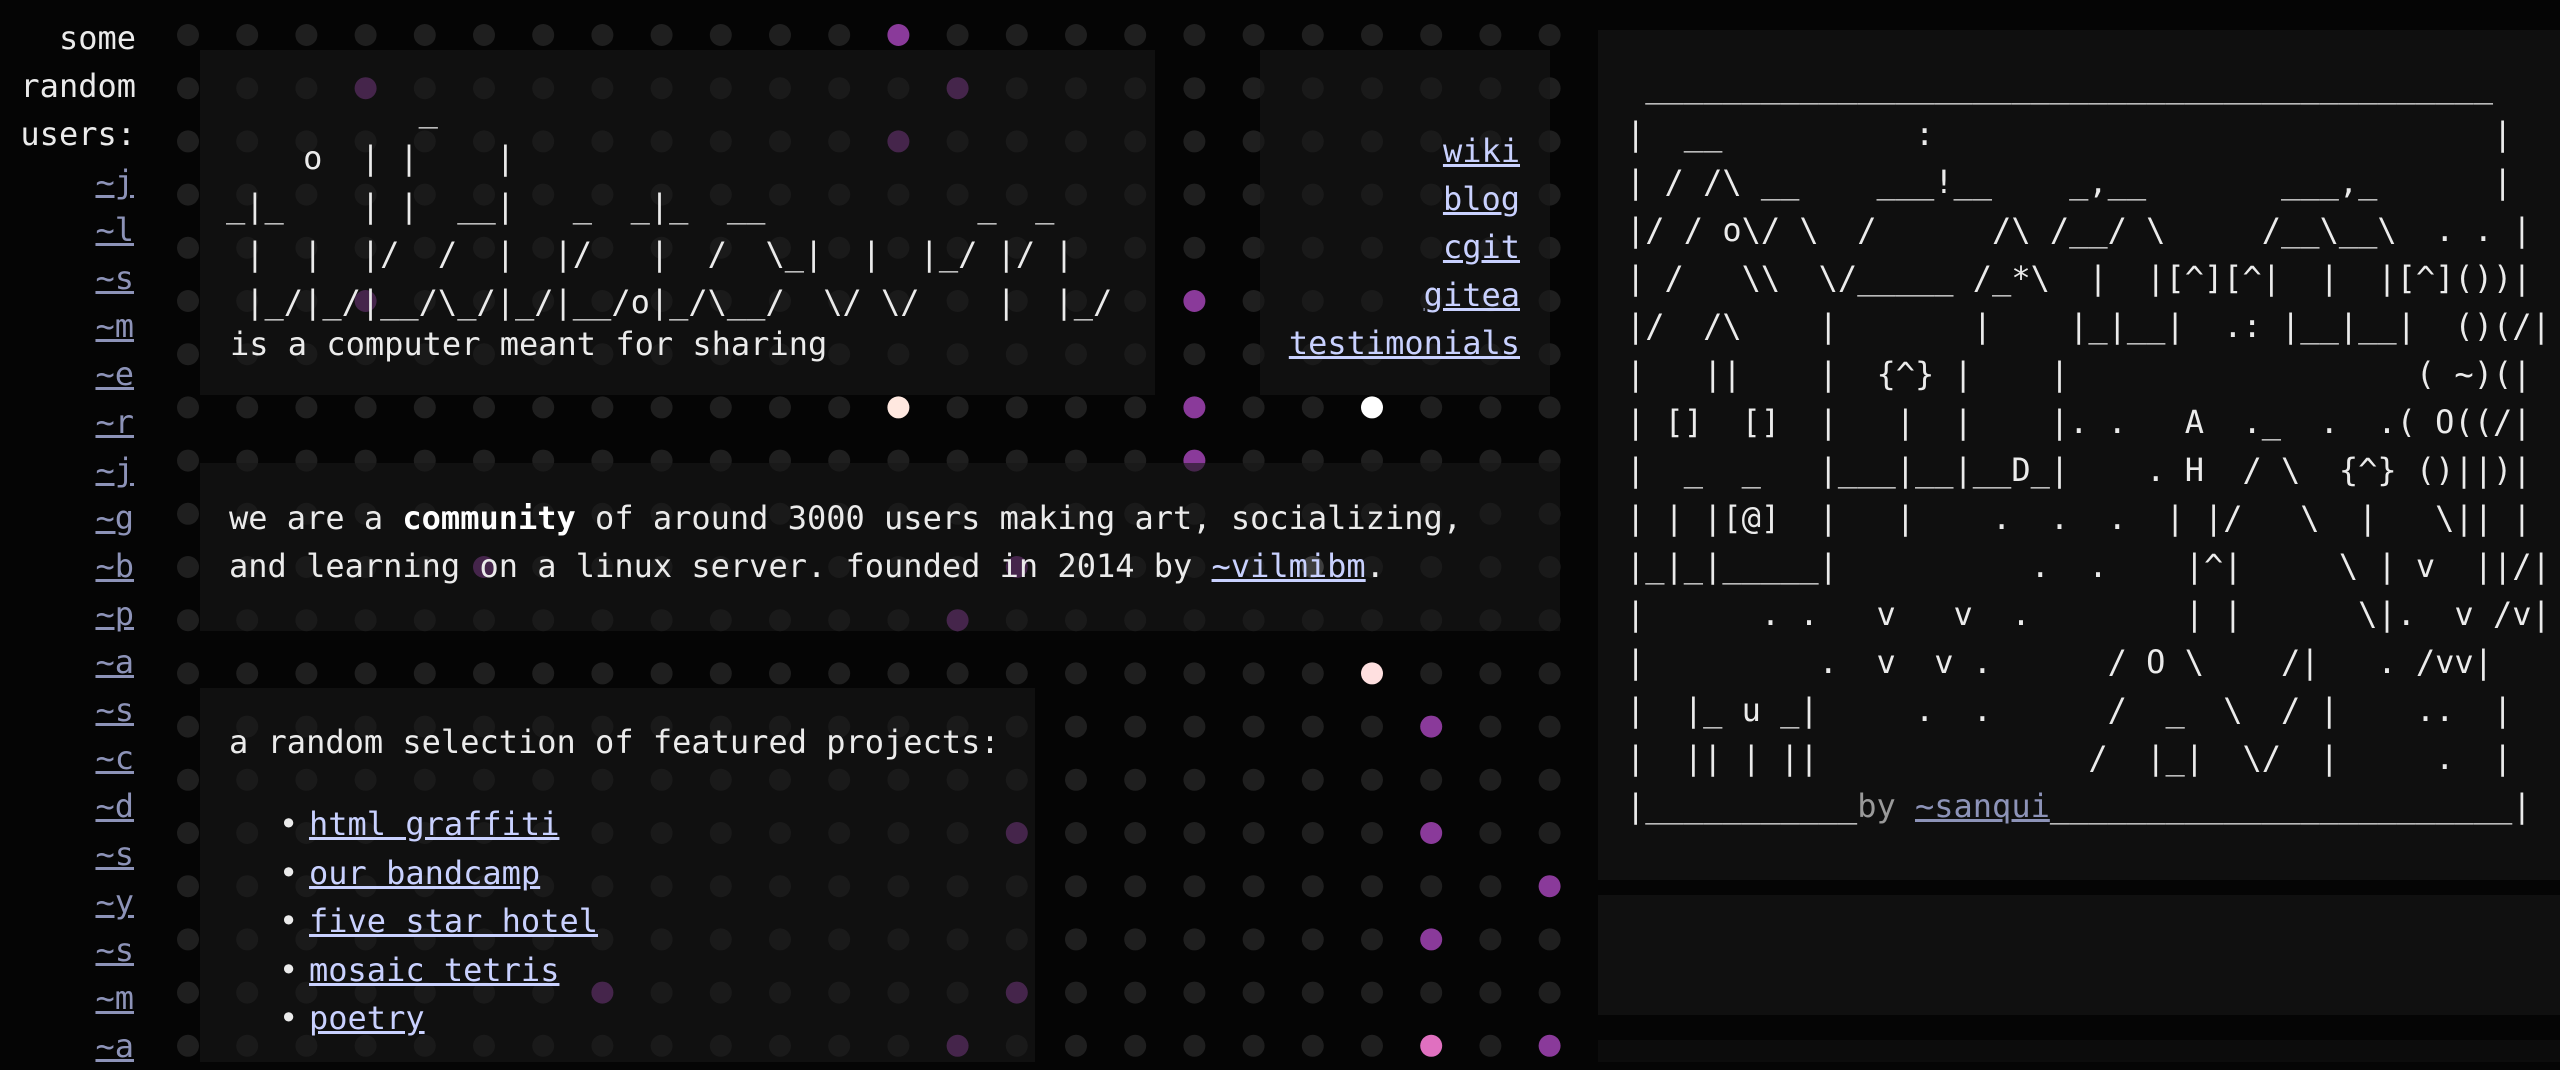  Describe the element at coordinates (70, 374) in the screenshot. I see `sidebar-user-link: ~e` at that location.